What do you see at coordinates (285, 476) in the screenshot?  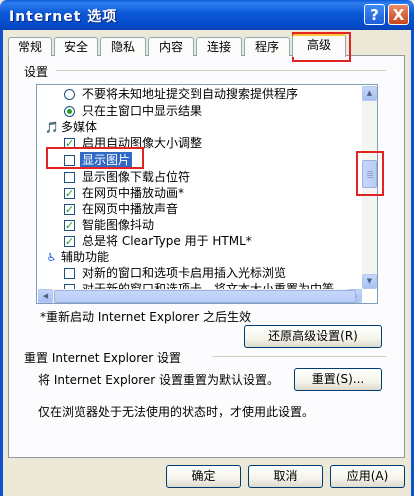 I see `cancel-button: 取消` at bounding box center [285, 476].